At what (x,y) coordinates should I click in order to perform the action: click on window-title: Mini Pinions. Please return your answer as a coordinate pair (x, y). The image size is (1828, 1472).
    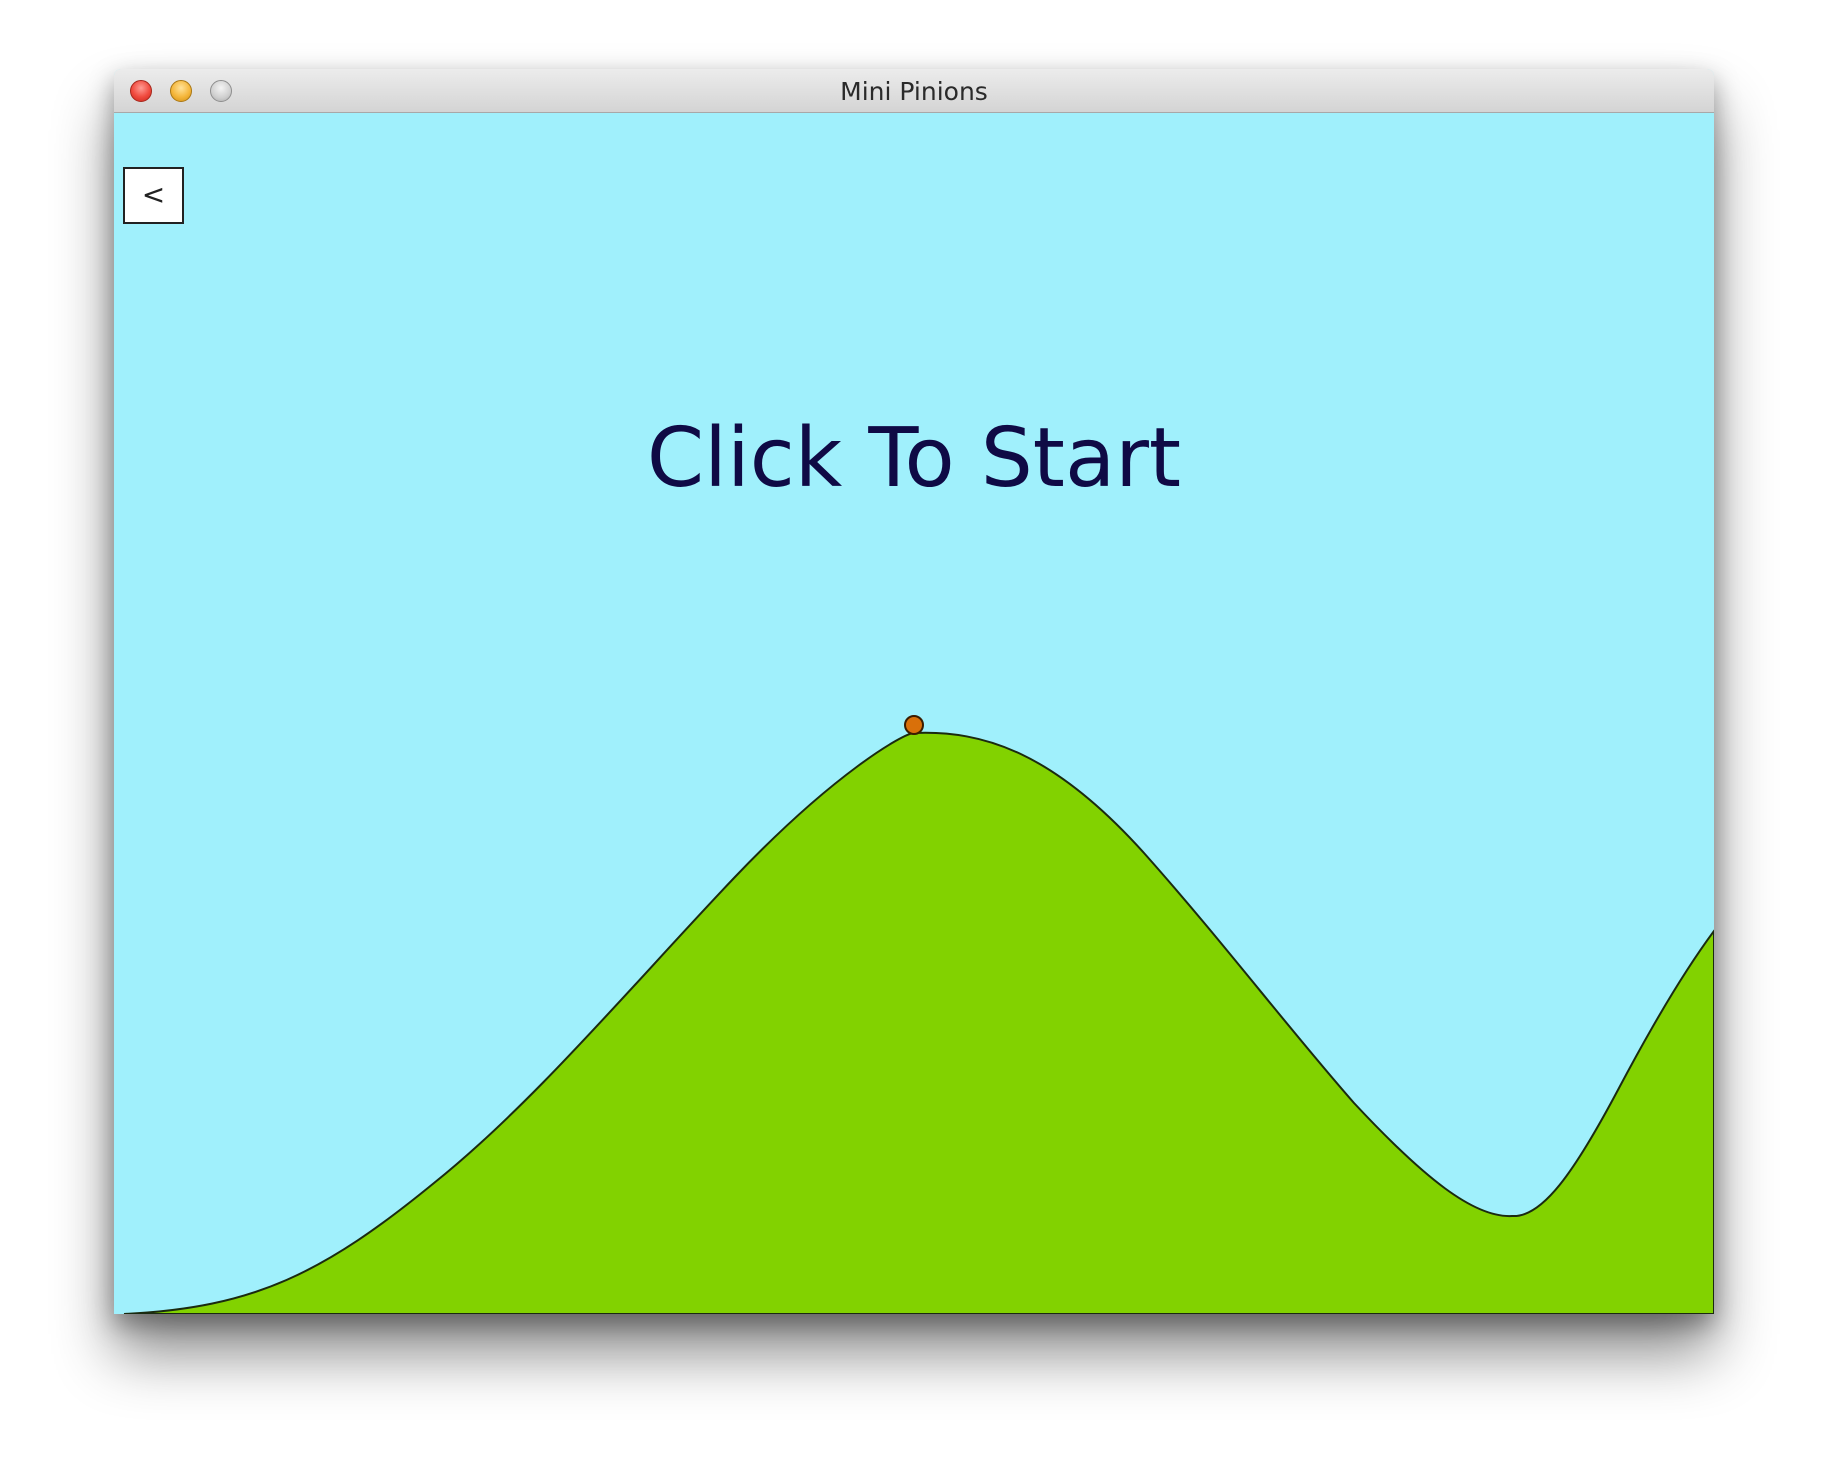
    Looking at the image, I should click on (914, 91).